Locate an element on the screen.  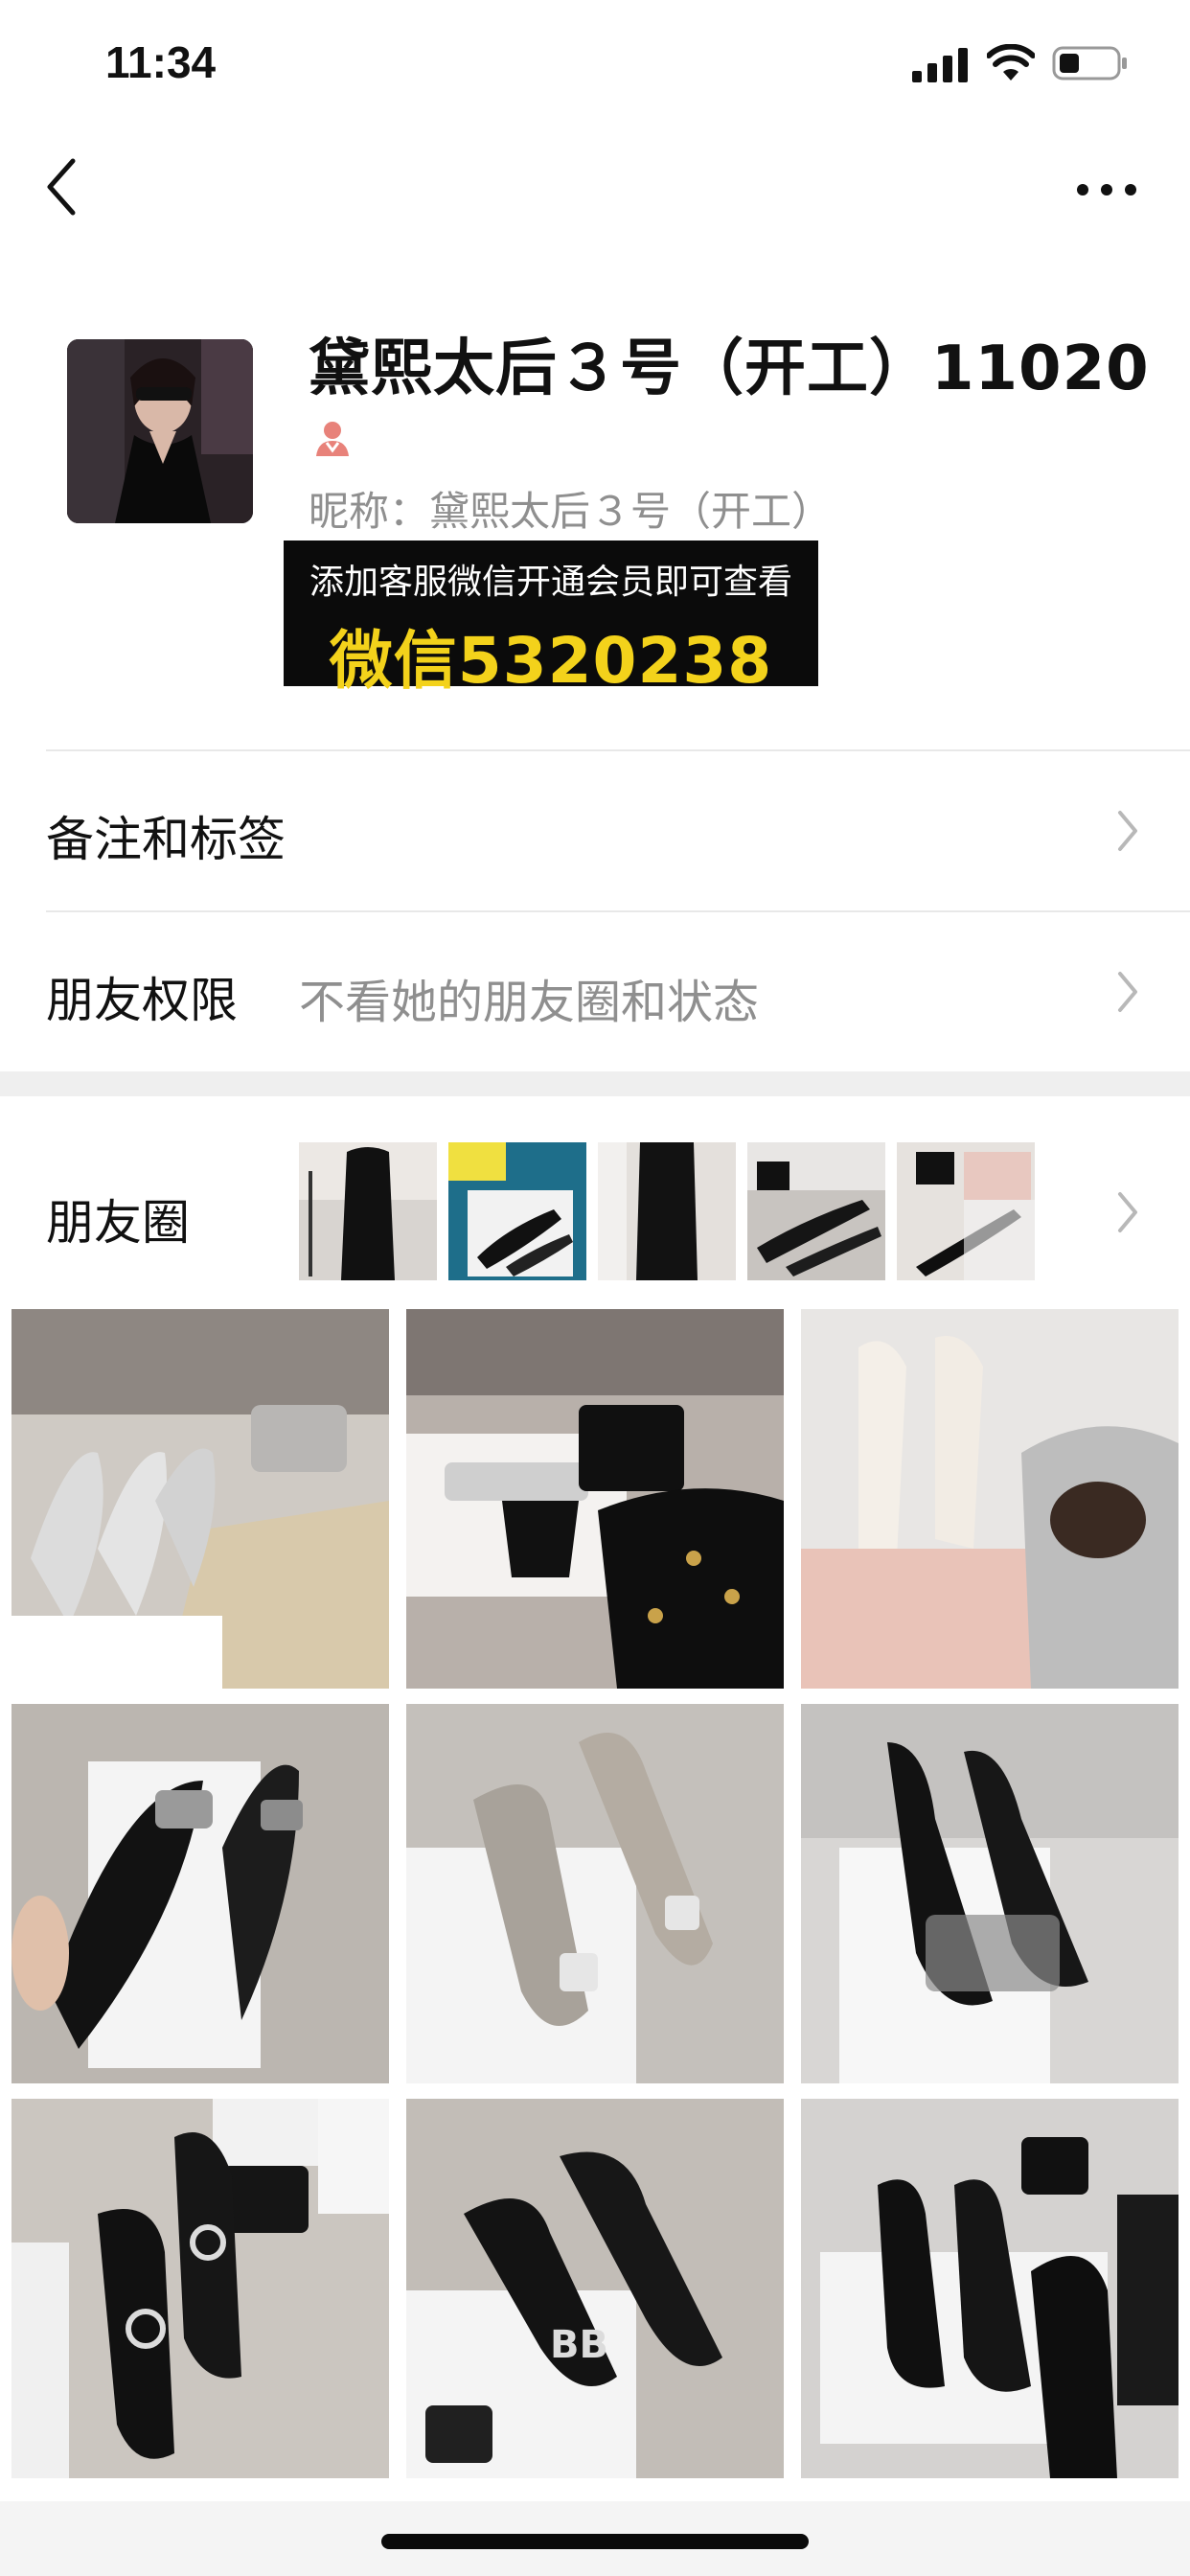
remarks-label: 备注和标签 is located at coordinates (166, 839).